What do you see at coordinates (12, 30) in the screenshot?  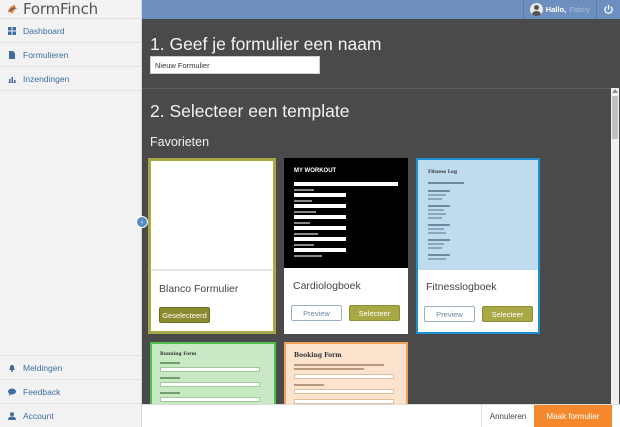 I see `dashboard-icon` at bounding box center [12, 30].